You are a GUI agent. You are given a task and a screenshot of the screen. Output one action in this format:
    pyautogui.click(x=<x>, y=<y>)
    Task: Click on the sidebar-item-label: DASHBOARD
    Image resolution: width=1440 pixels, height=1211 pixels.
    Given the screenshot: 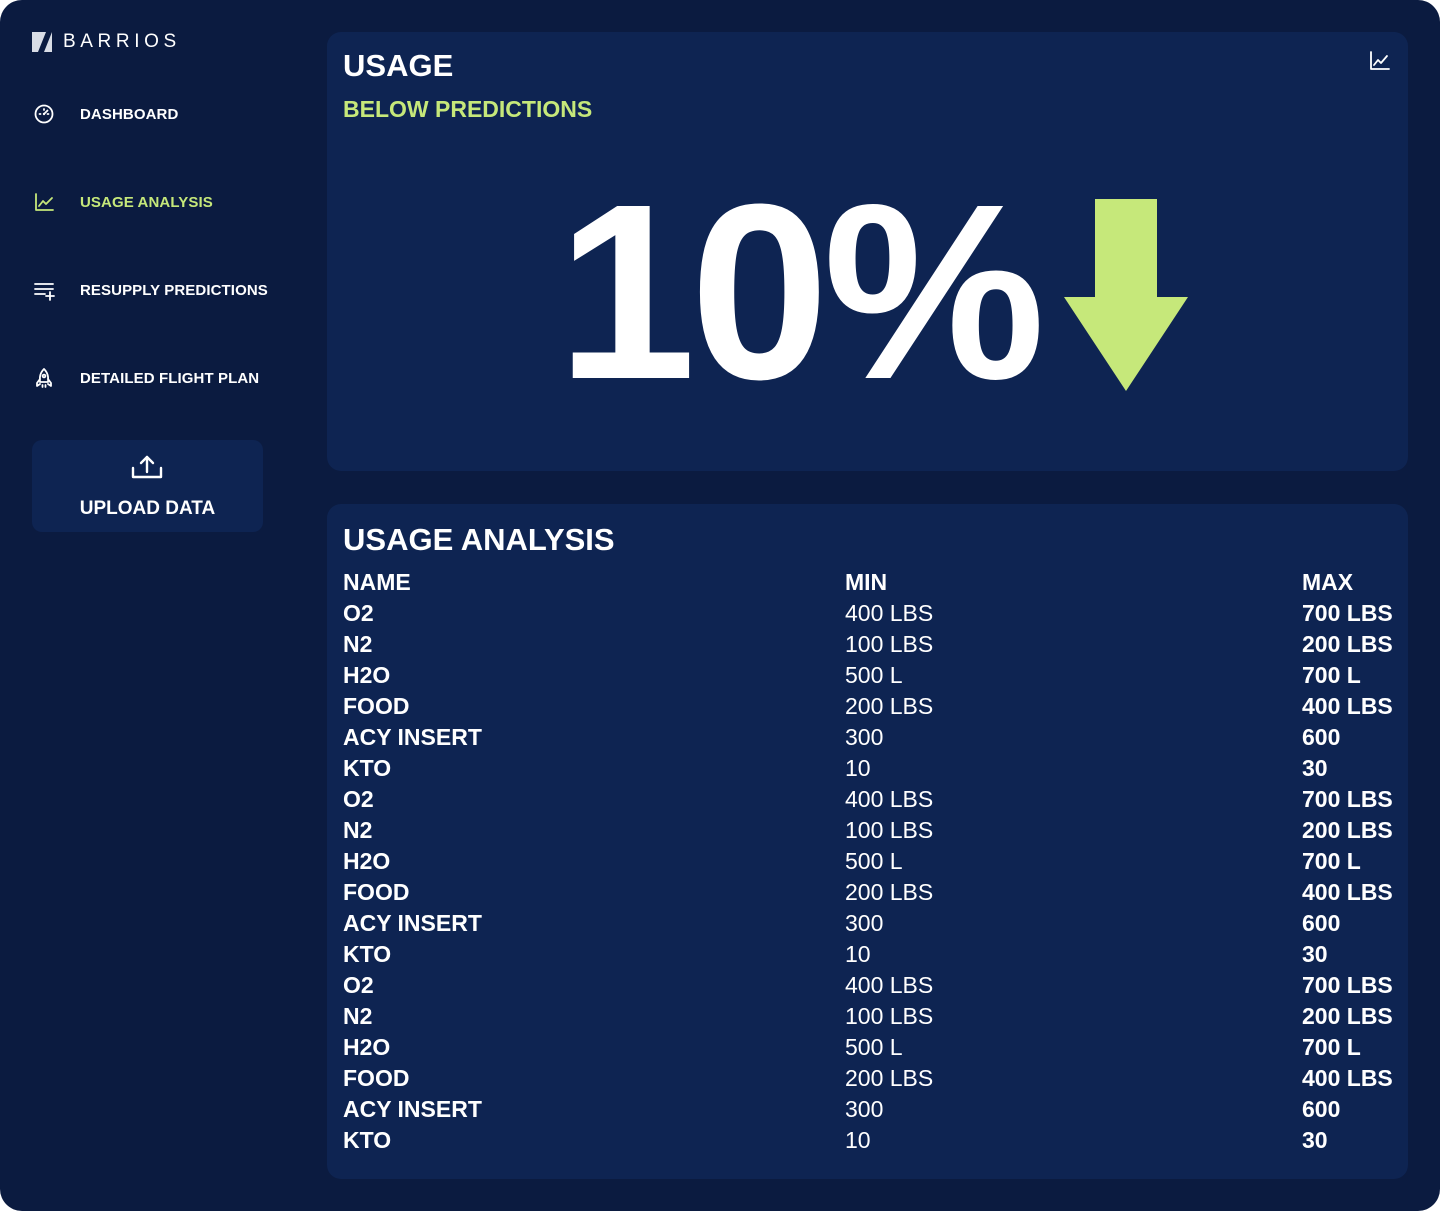 What is the action you would take?
    pyautogui.click(x=129, y=114)
    